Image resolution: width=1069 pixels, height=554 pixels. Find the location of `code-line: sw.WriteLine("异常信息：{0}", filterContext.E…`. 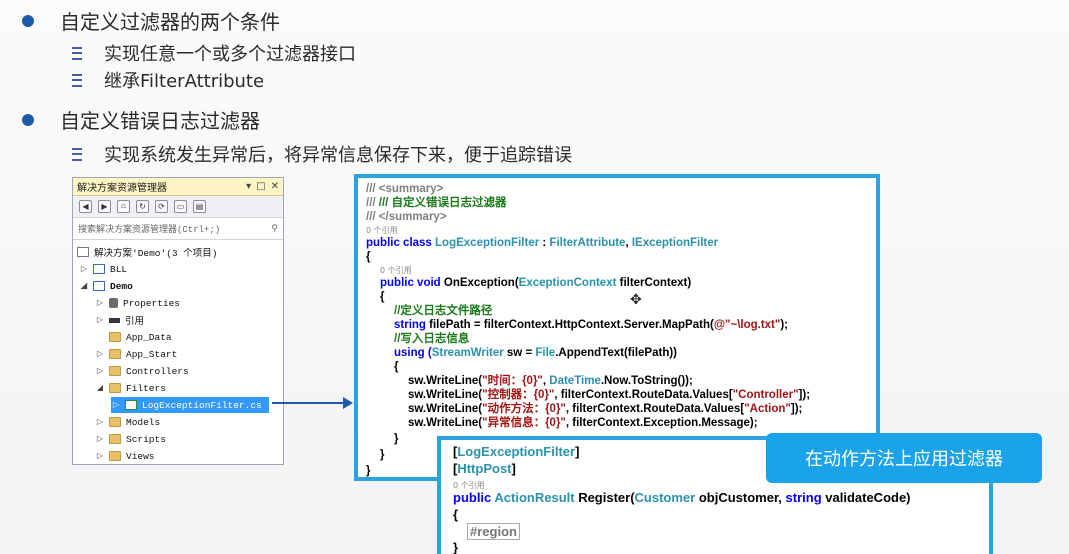

code-line: sw.WriteLine("异常信息：{0}", filterContext.E… is located at coordinates (583, 423).